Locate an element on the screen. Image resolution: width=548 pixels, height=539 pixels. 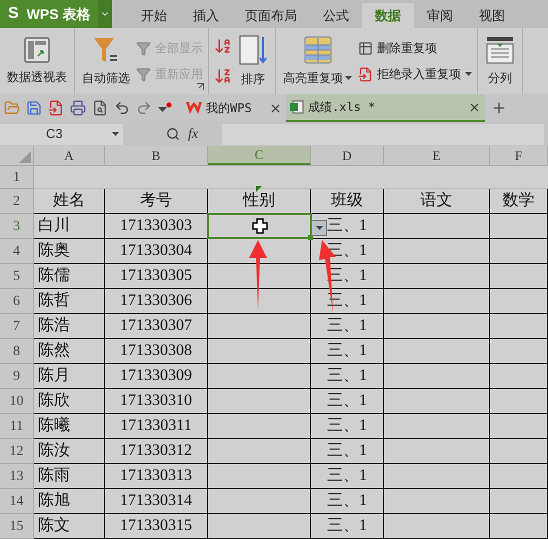
table-cell-text: 班级 is located at coordinates (347, 200).